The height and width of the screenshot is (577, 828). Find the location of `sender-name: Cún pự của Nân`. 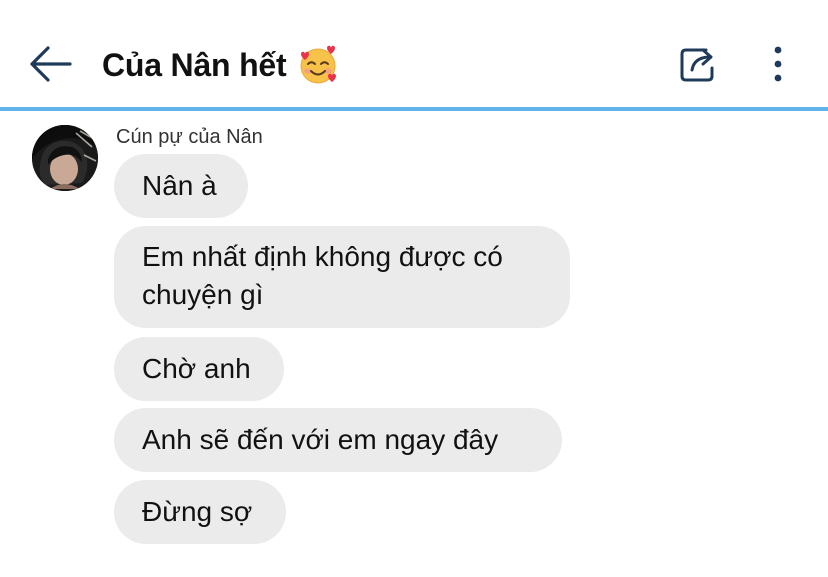

sender-name: Cún pự của Nân is located at coordinates (189, 137).